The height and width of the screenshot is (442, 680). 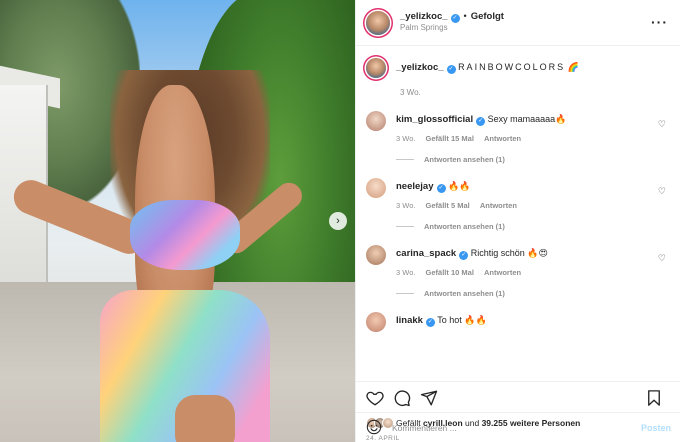 What do you see at coordinates (448, 205) in the screenshot?
I see `comment-likes: Gefällt 5 Mal` at bounding box center [448, 205].